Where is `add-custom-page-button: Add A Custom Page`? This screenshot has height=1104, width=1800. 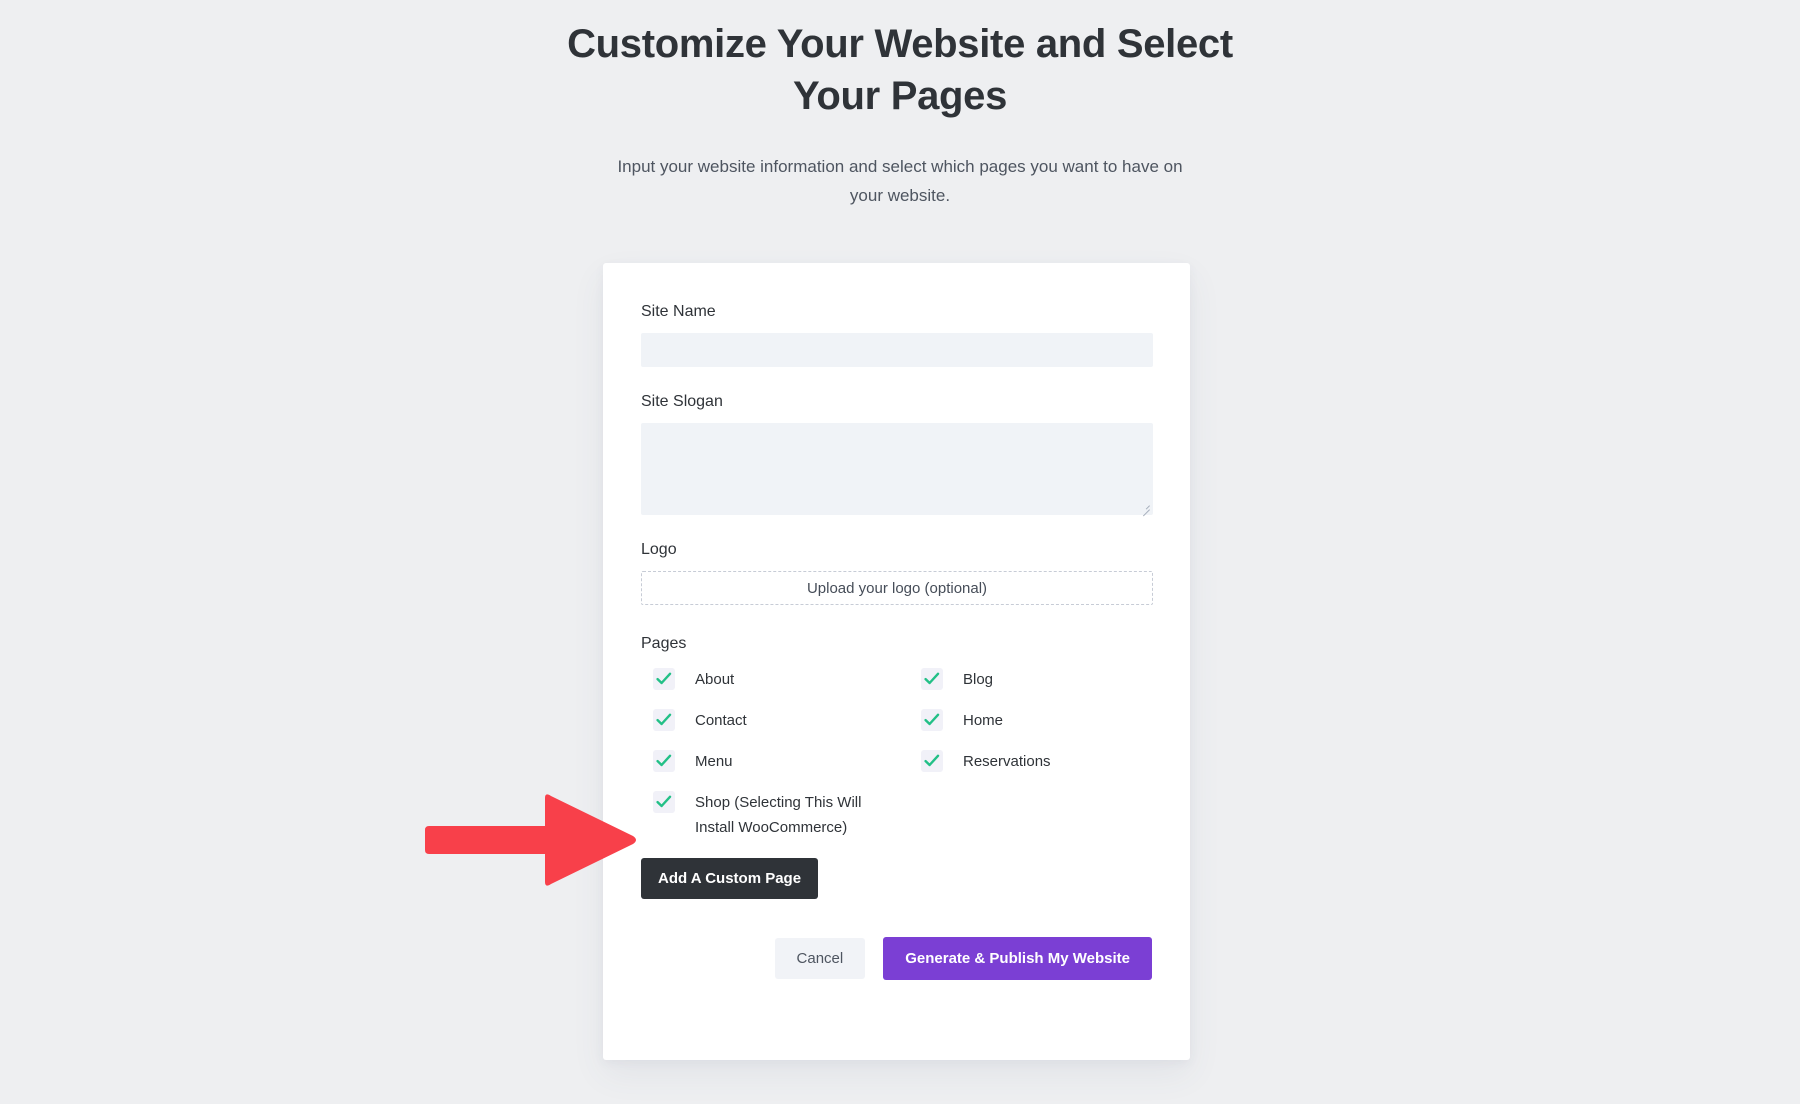
add-custom-page-button: Add A Custom Page is located at coordinates (730, 878).